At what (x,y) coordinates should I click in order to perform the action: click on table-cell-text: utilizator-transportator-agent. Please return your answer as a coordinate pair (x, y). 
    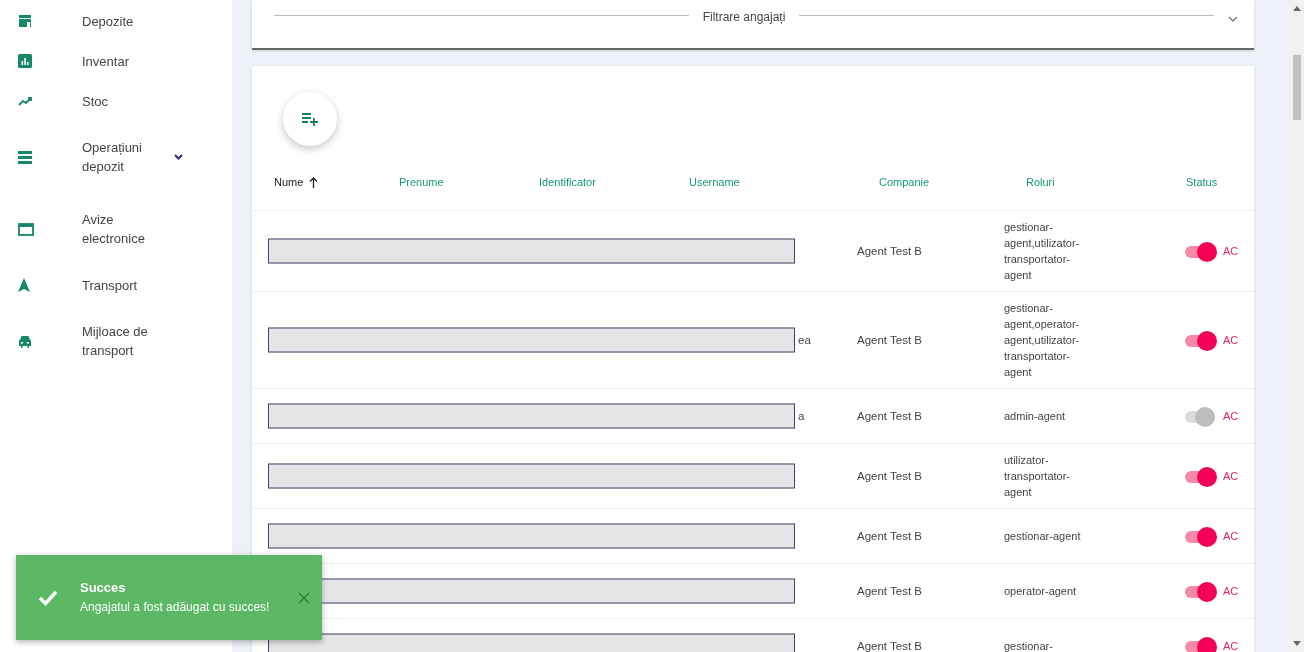
    Looking at the image, I should click on (1038, 476).